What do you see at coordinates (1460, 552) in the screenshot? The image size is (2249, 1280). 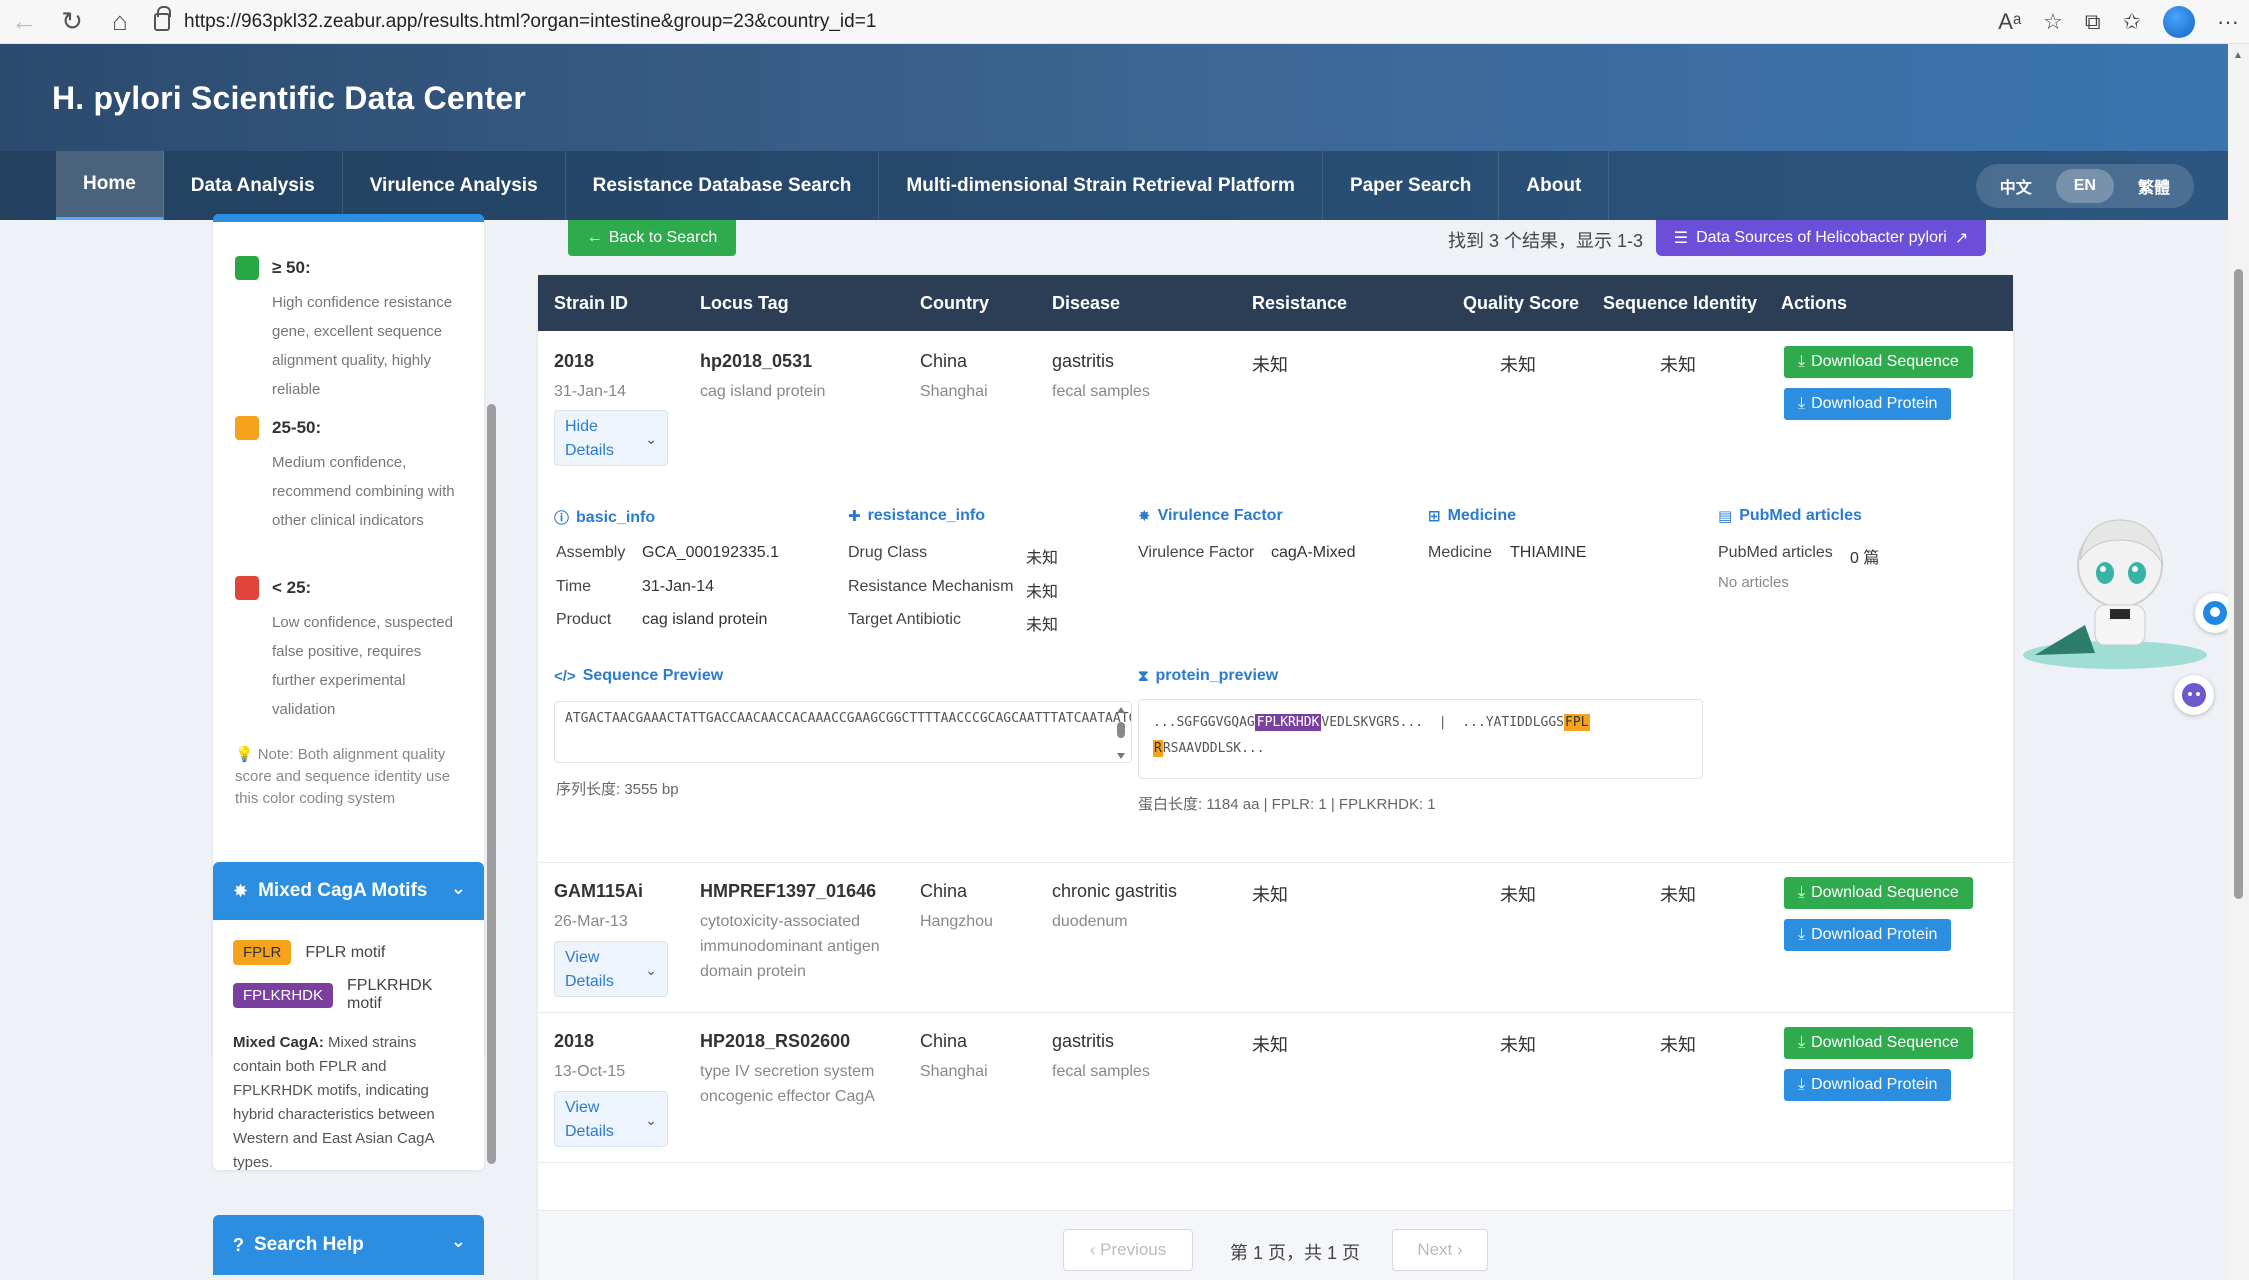 I see `medicine-label: Medicine` at bounding box center [1460, 552].